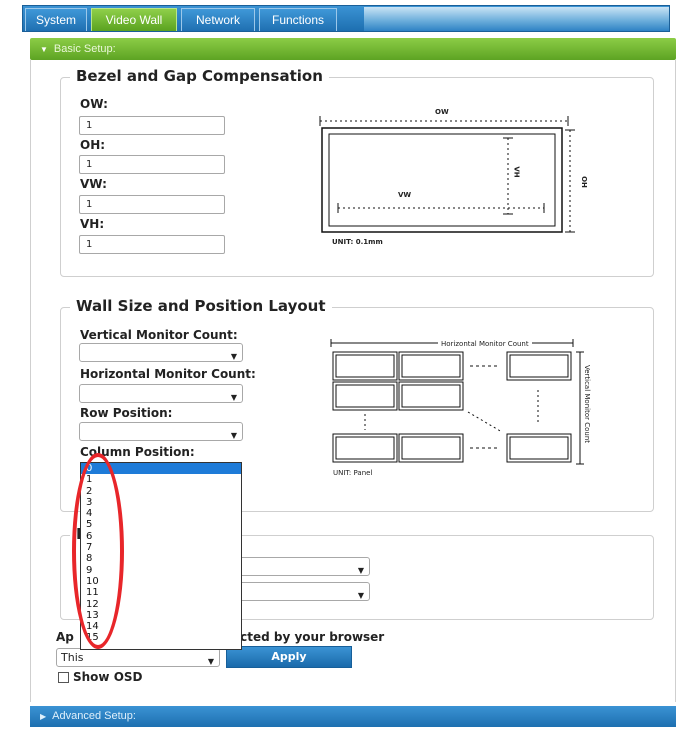 This screenshot has width=682, height=729. Describe the element at coordinates (65, 637) in the screenshot. I see `apply-label-left: Ap` at that location.